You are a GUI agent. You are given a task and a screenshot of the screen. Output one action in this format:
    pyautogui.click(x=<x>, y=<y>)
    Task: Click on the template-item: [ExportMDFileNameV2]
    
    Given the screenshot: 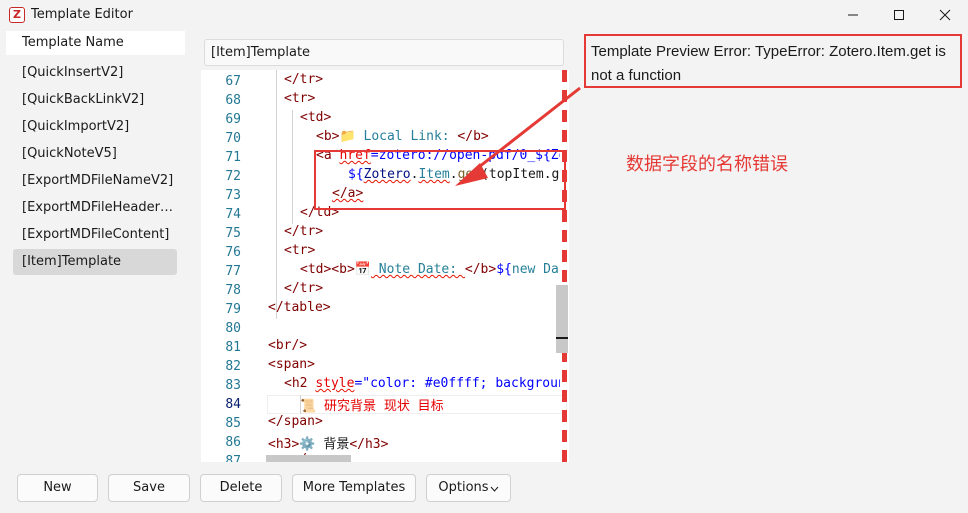 What is the action you would take?
    pyautogui.click(x=95, y=181)
    